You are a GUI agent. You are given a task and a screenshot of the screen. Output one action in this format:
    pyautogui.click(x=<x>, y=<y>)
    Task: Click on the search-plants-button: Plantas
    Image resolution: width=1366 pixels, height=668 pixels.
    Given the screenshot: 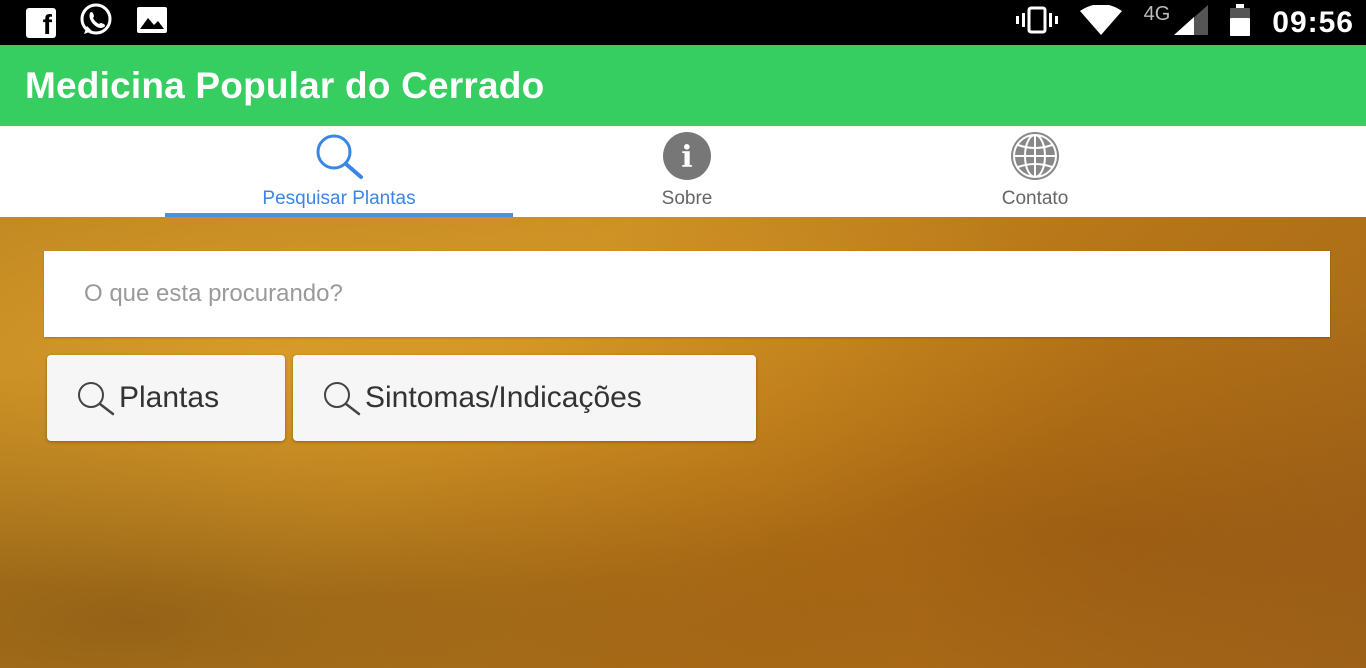 What is the action you would take?
    pyautogui.click(x=166, y=398)
    